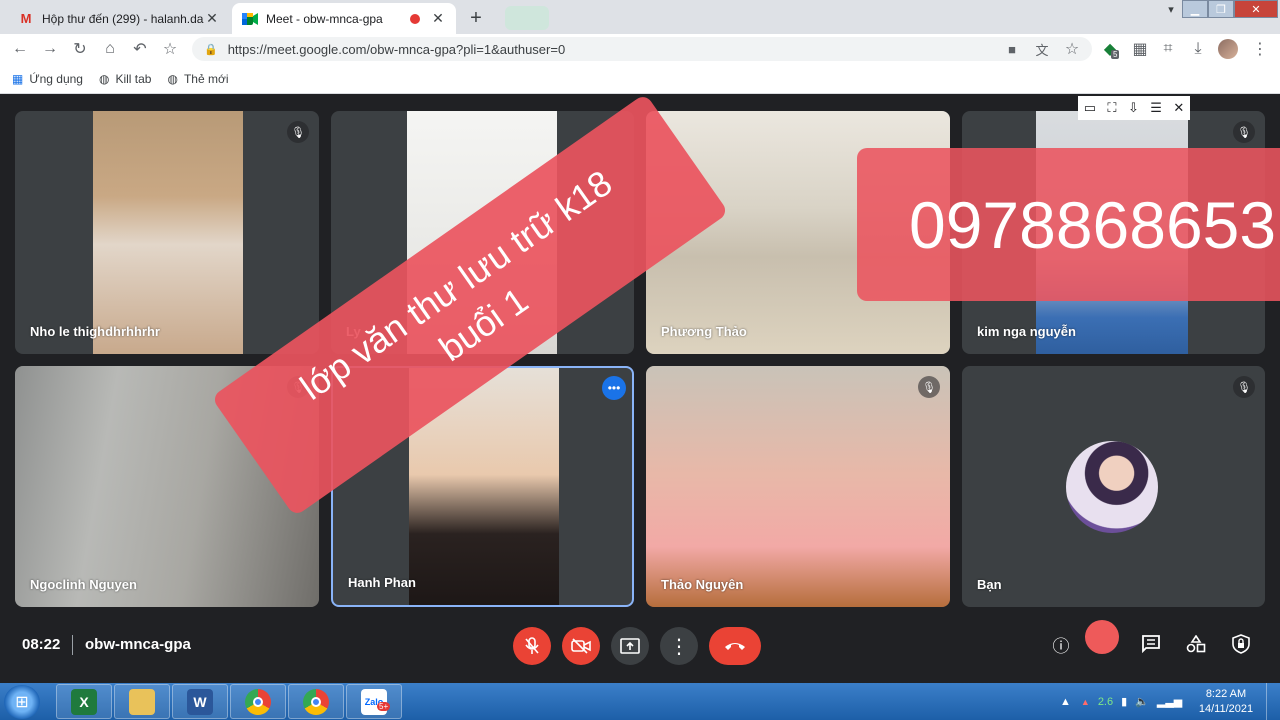  Describe the element at coordinates (1178, 108) in the screenshot. I see `close-icon: ✕` at that location.